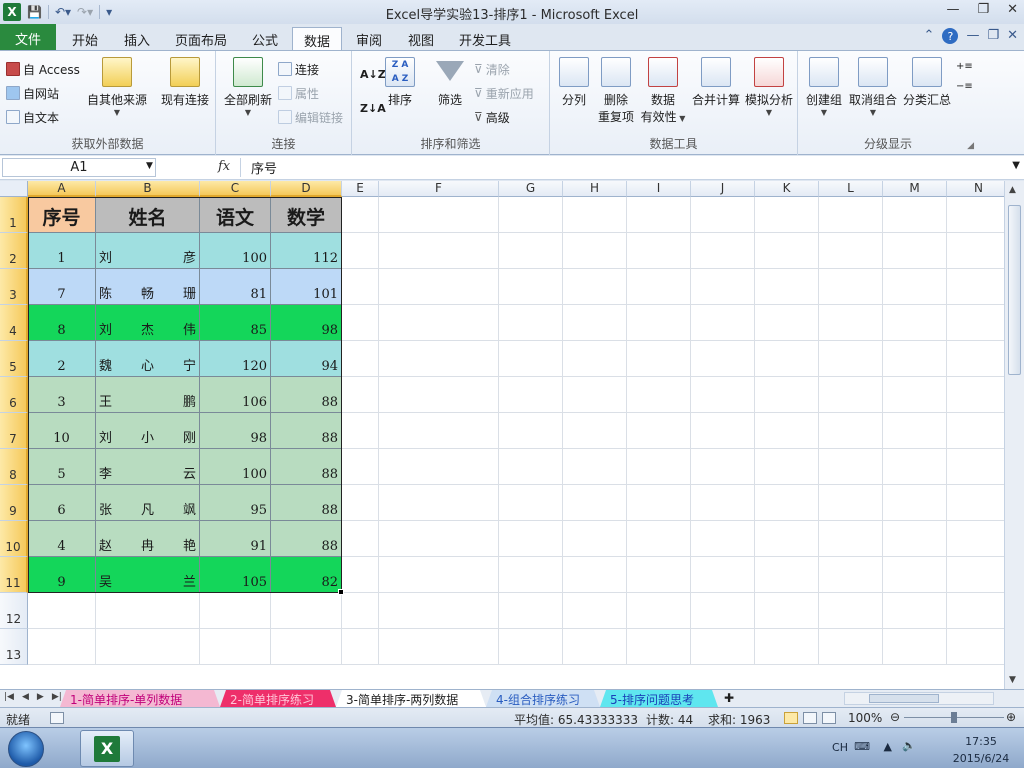 Image resolution: width=1024 pixels, height=768 pixels. I want to click on filter-button: 筛选, so click(450, 82).